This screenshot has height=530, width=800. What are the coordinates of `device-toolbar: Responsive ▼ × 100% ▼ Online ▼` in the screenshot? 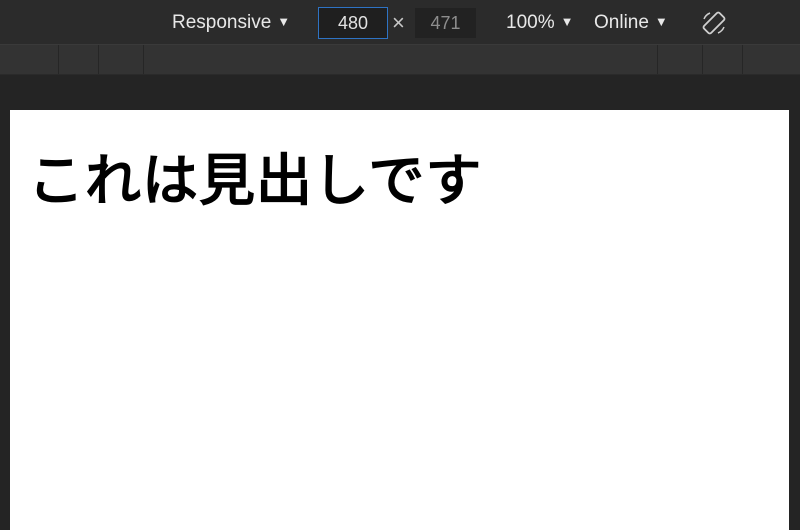 It's located at (400, 22).